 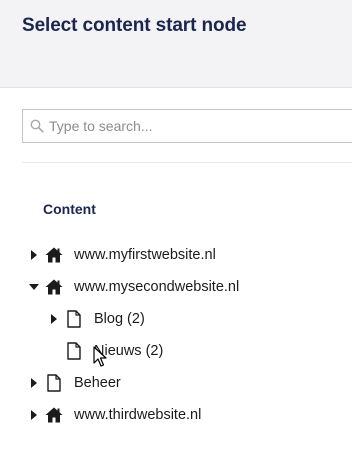 What do you see at coordinates (119, 319) in the screenshot?
I see `tree-item-label: Blog (2)` at bounding box center [119, 319].